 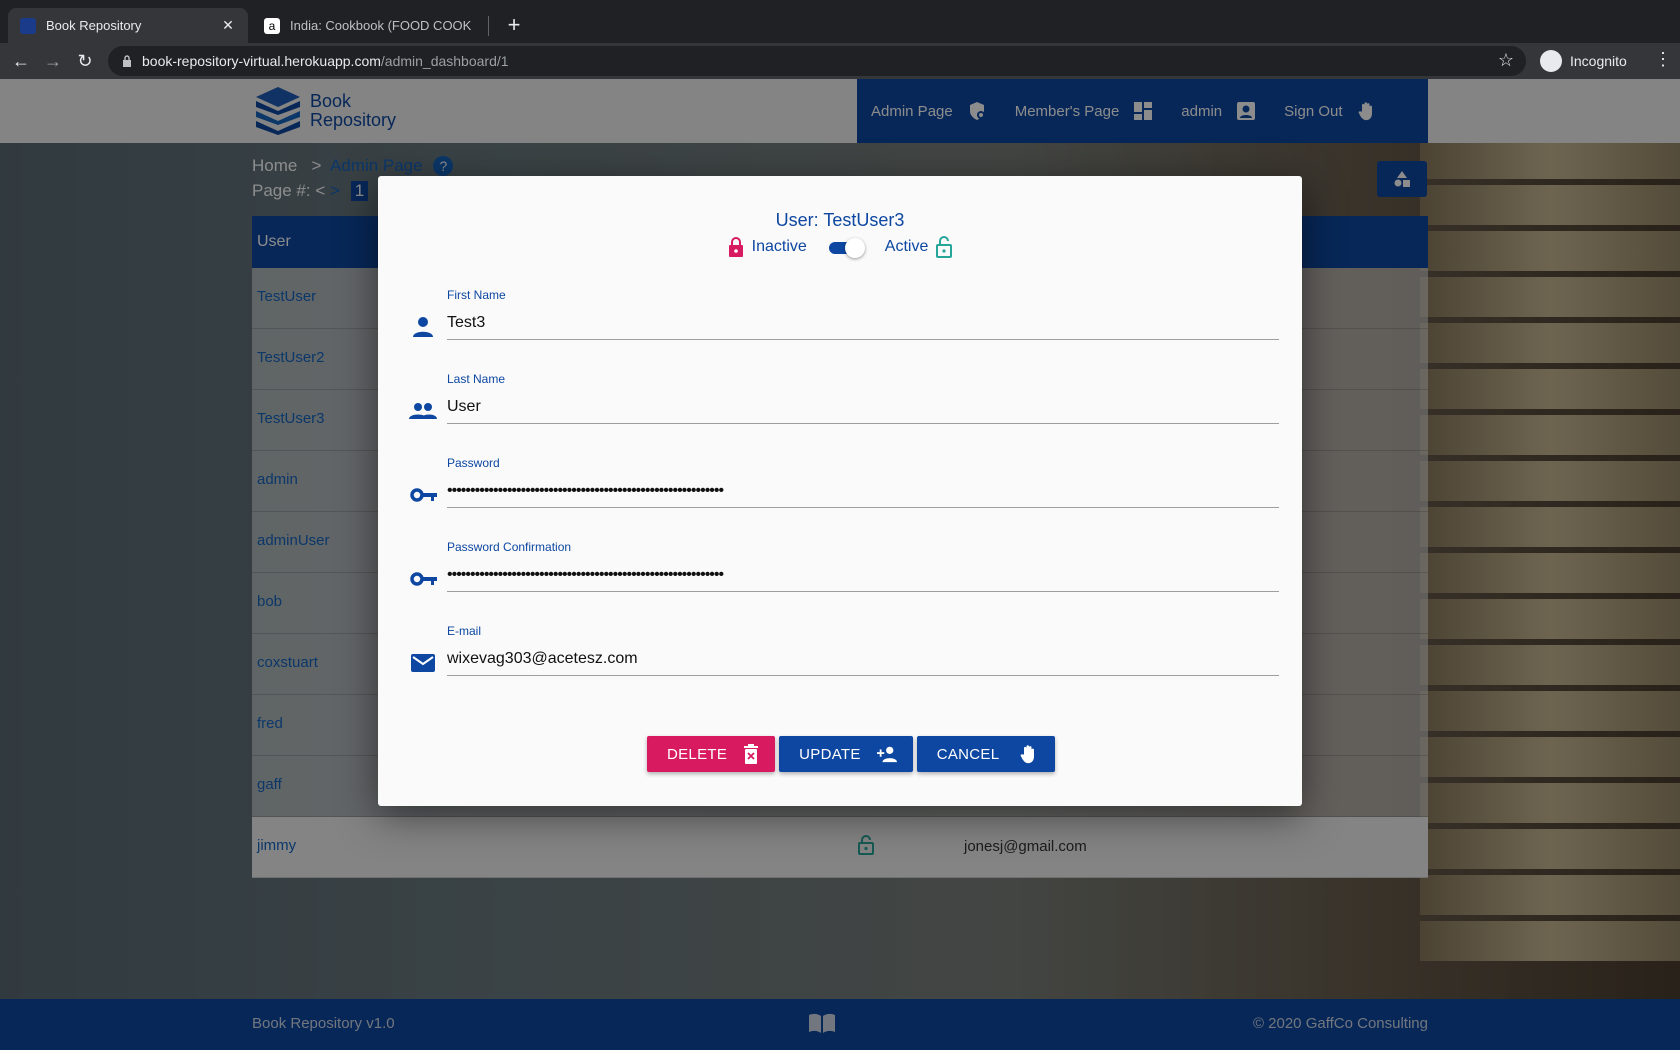 I want to click on email-field: E-mail wixevag303@acetesz.com, so click(x=840, y=654).